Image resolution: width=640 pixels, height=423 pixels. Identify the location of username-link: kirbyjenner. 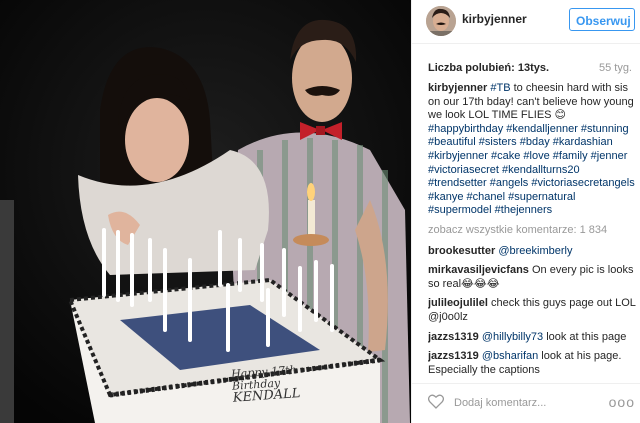
(494, 19).